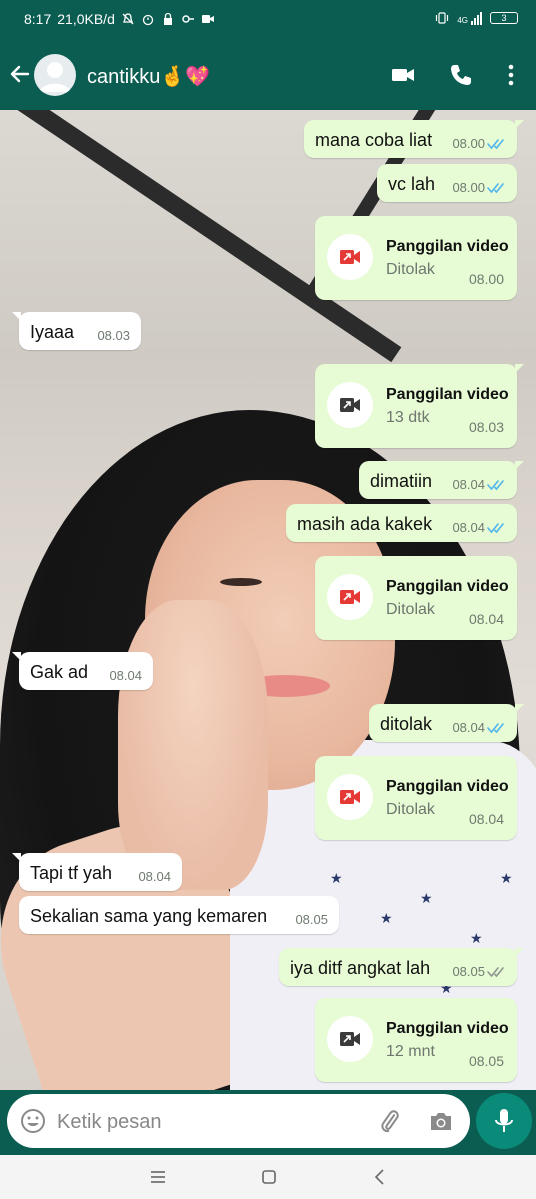 The height and width of the screenshot is (1199, 536). I want to click on call-duration: 13 dtk, so click(408, 417).